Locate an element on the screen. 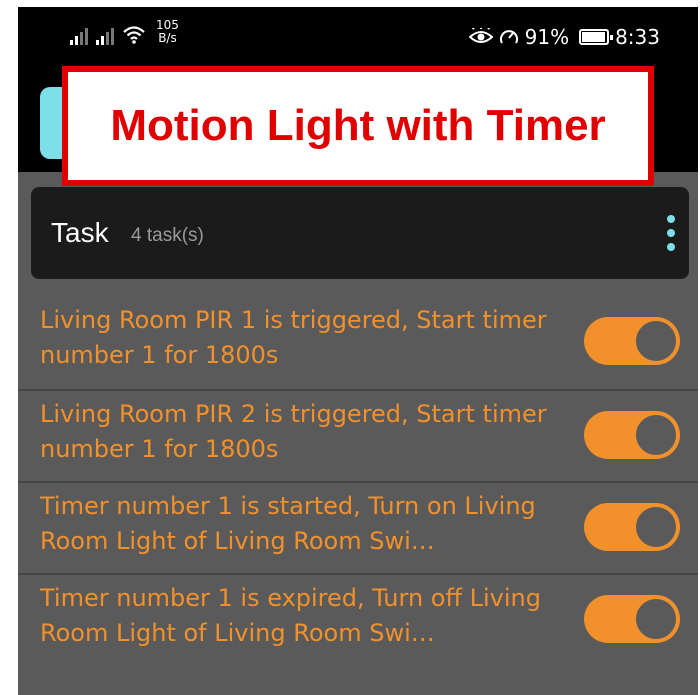  network-speed-unit: B/s is located at coordinates (167, 38).